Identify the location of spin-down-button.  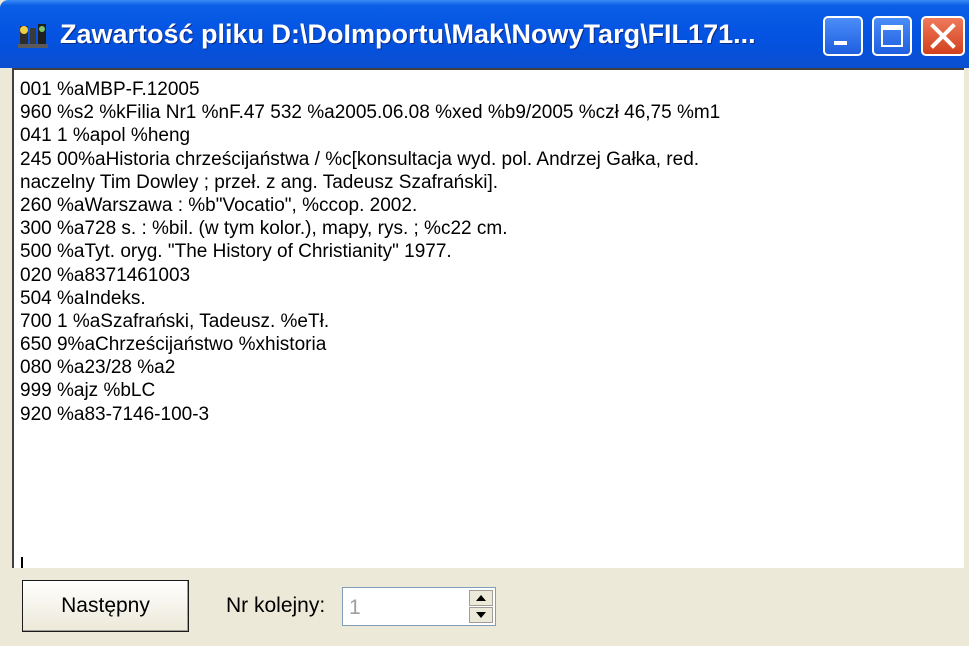
(481, 615).